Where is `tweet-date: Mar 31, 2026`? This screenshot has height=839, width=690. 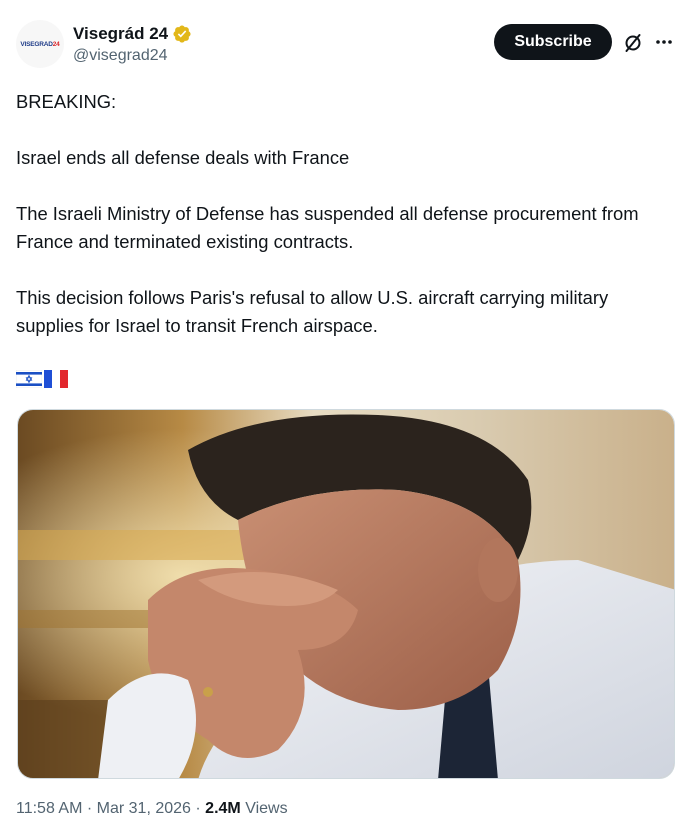 tweet-date: Mar 31, 2026 is located at coordinates (144, 808).